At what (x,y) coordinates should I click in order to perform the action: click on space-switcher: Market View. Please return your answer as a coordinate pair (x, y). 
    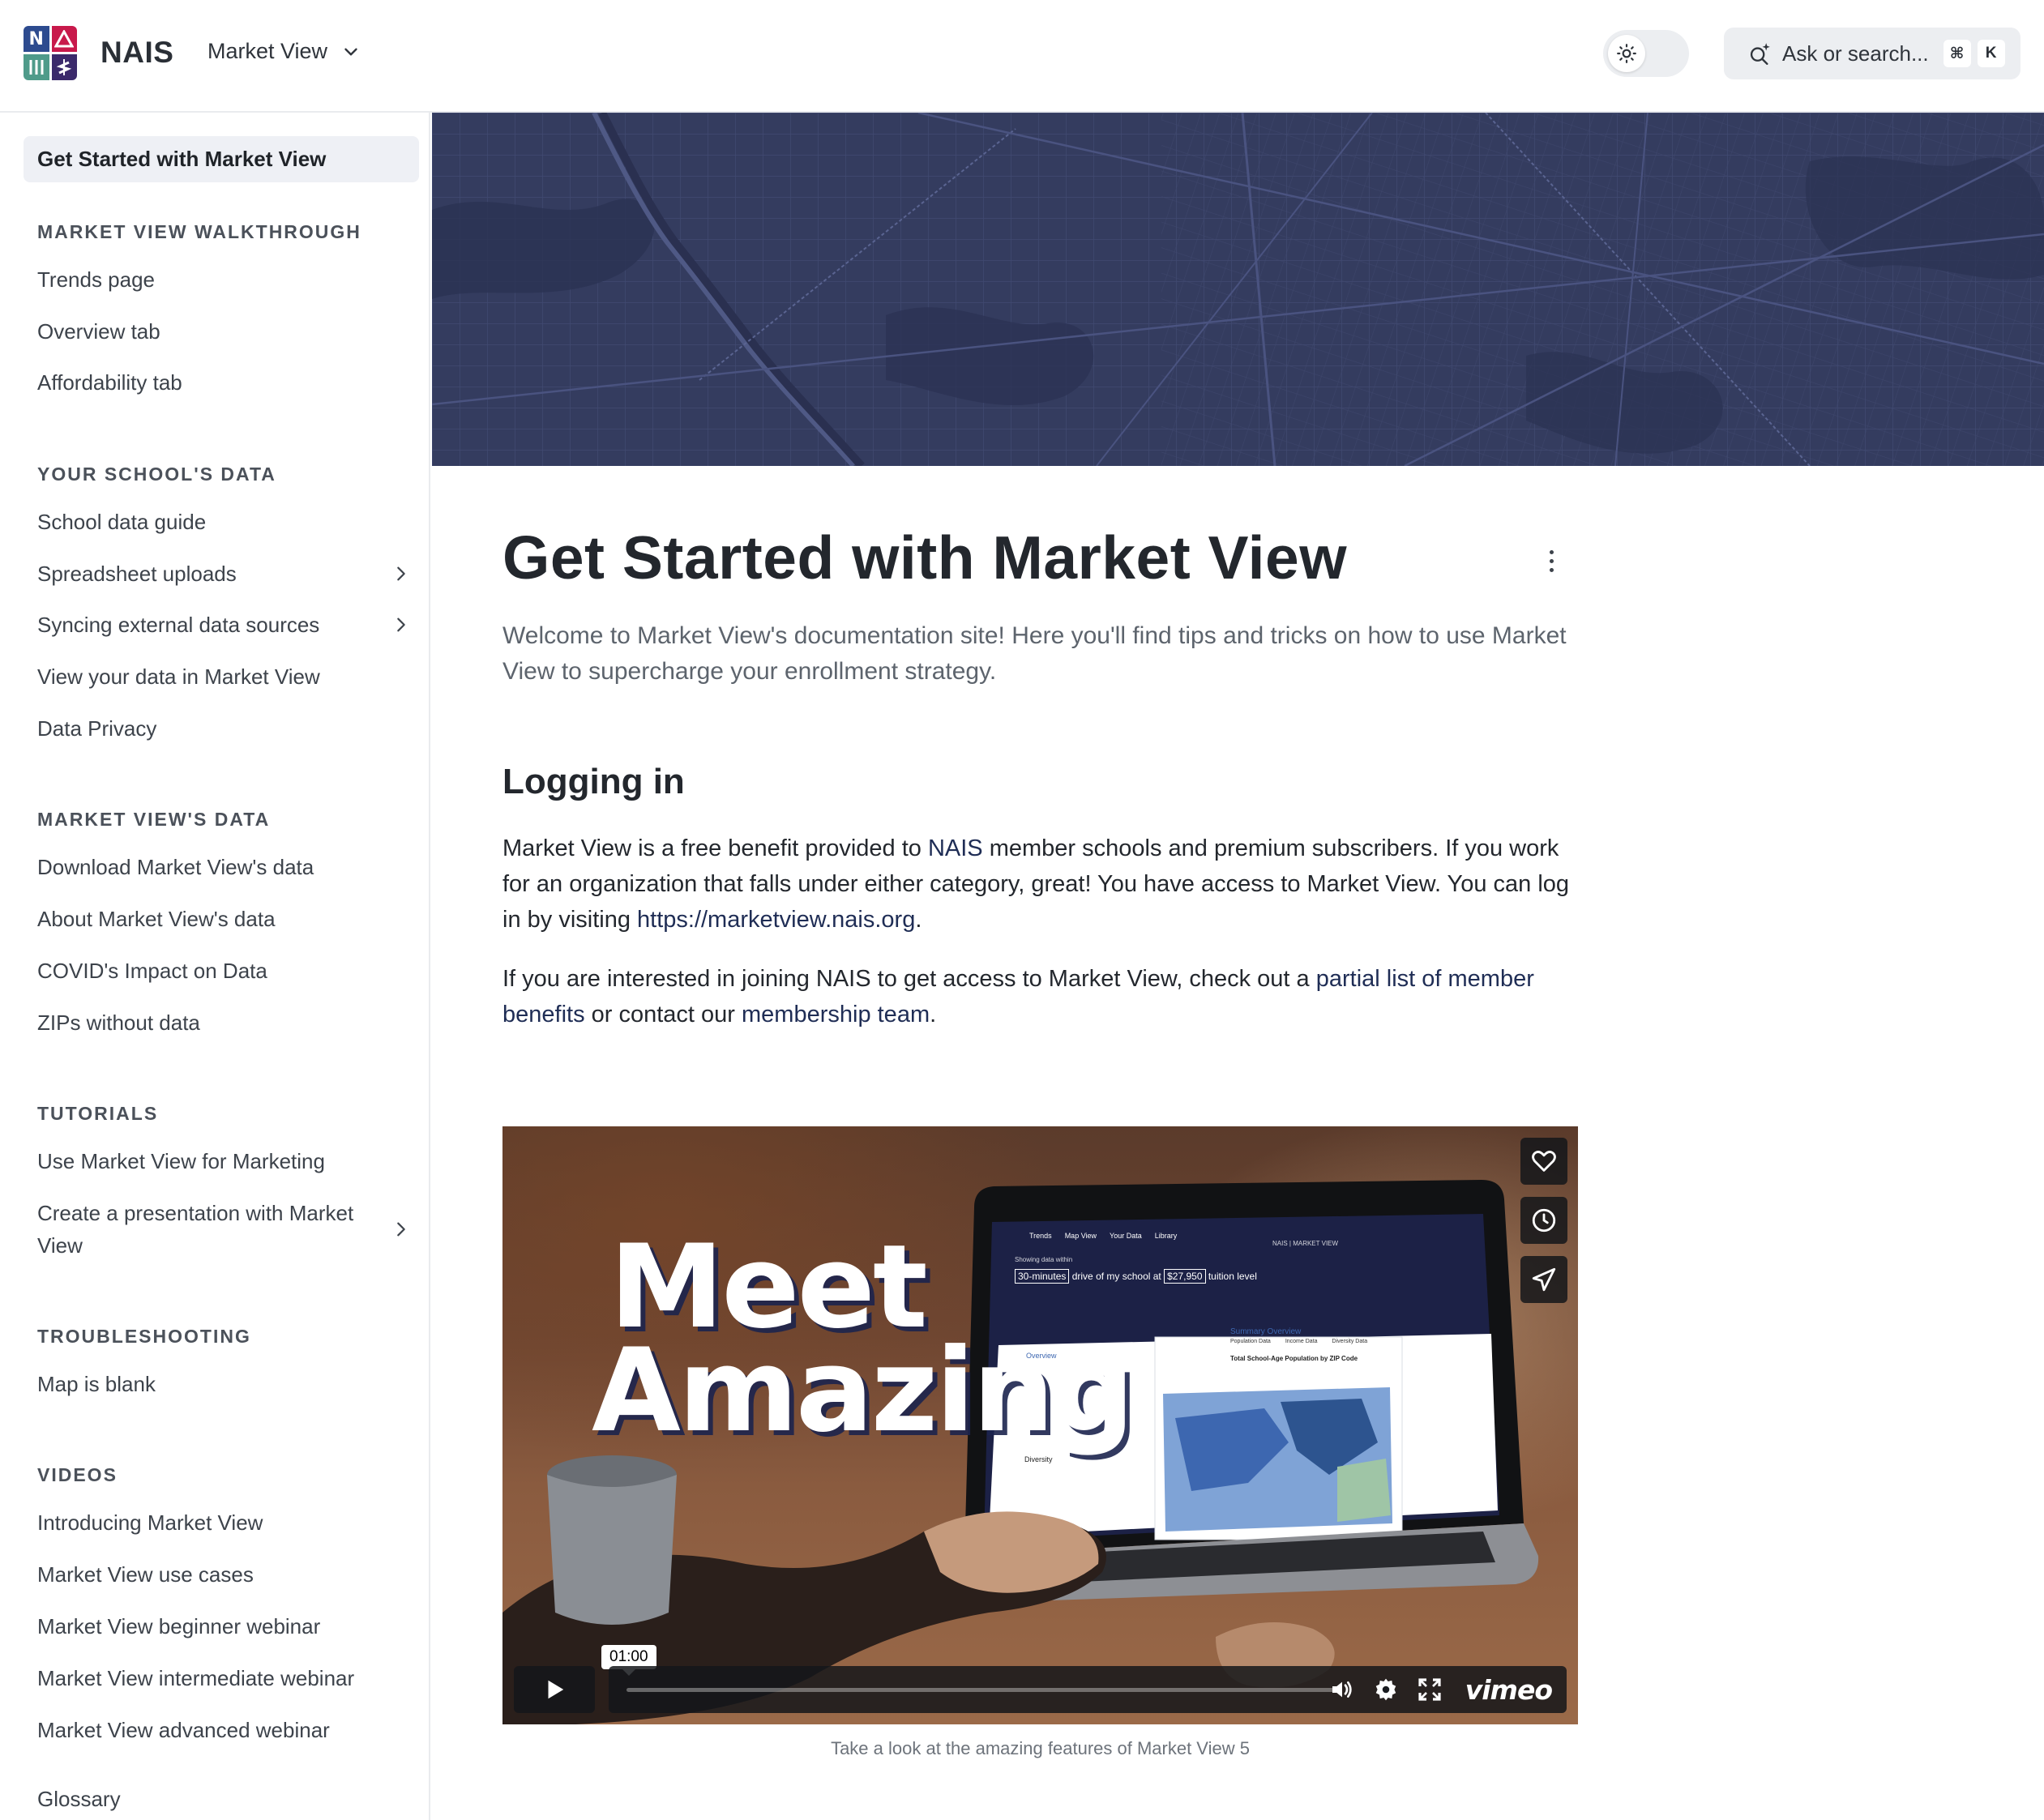
    Looking at the image, I should click on (284, 52).